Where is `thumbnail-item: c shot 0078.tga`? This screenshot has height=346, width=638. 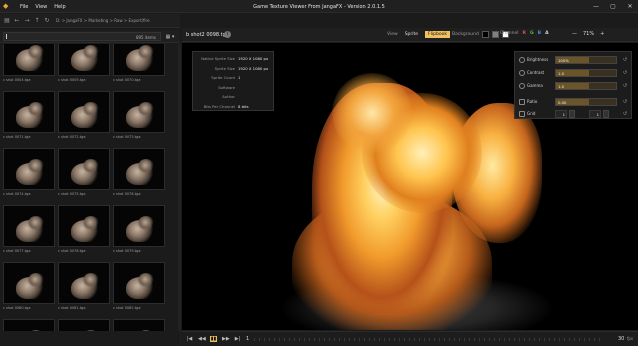
thumbnail-item: c shot 0078.tga is located at coordinates (84, 229).